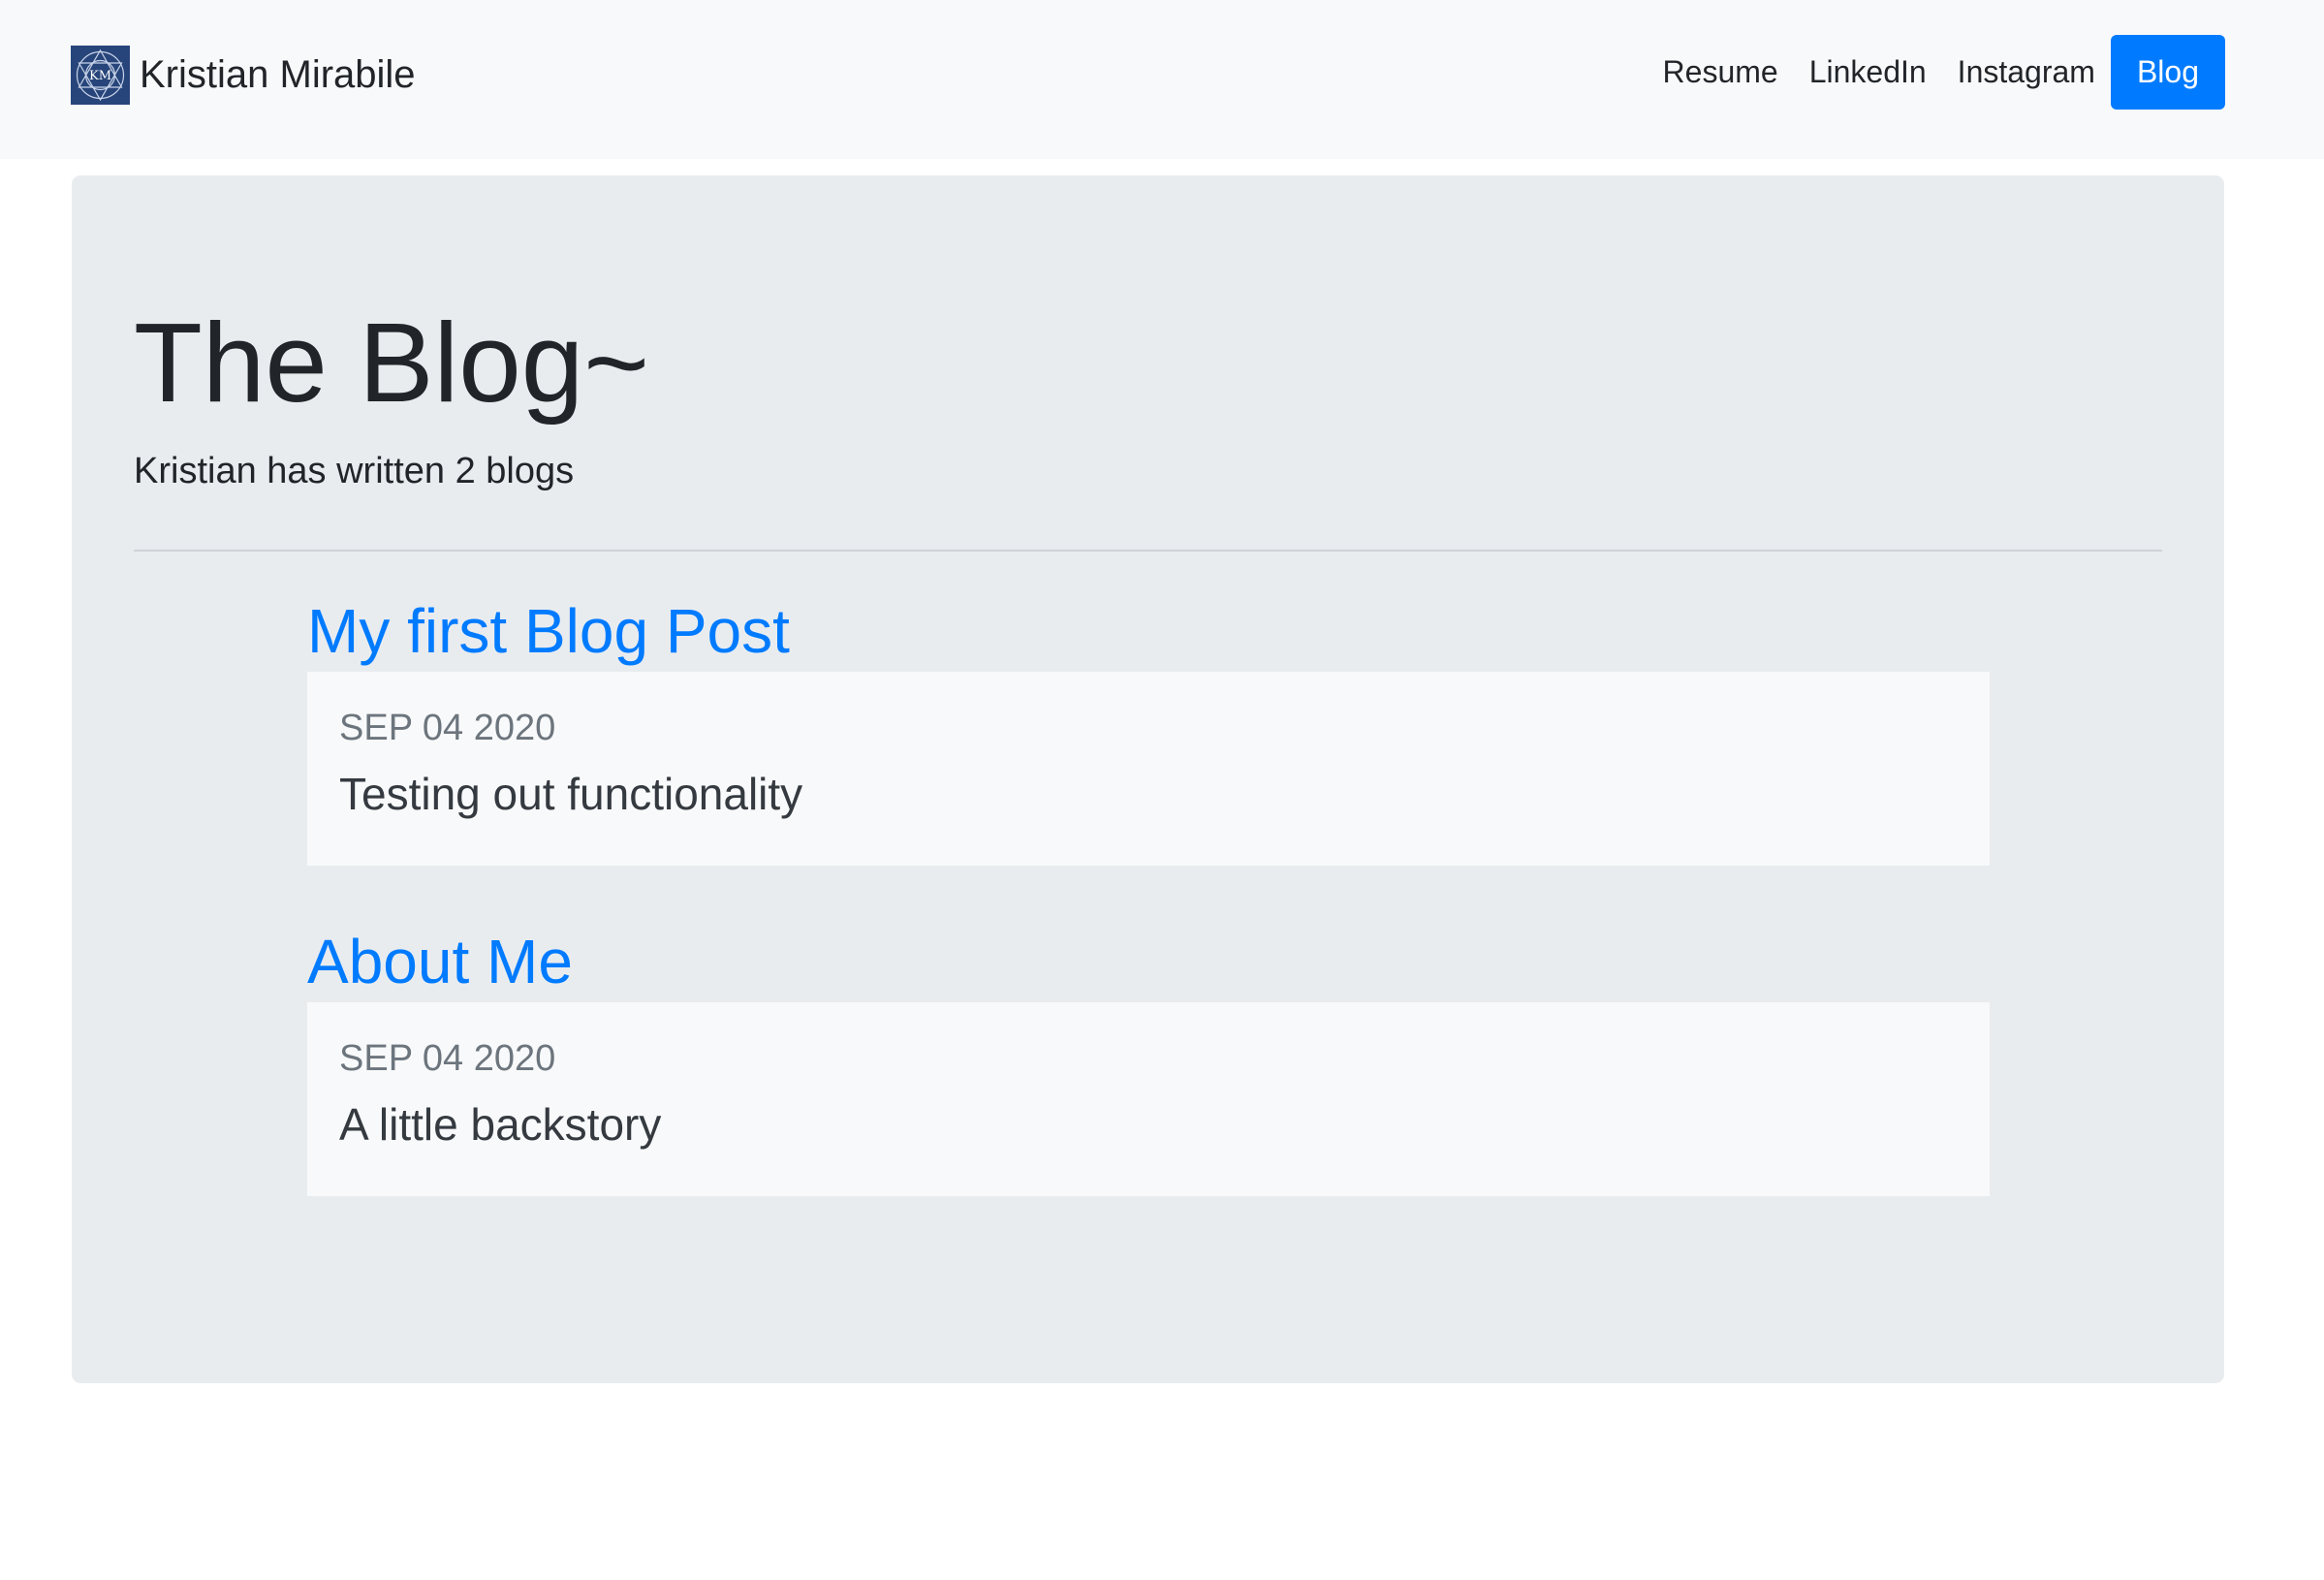 This screenshot has height=1580, width=2324. What do you see at coordinates (278, 74) in the screenshot?
I see `brand-name: Kristian Mirabile` at bounding box center [278, 74].